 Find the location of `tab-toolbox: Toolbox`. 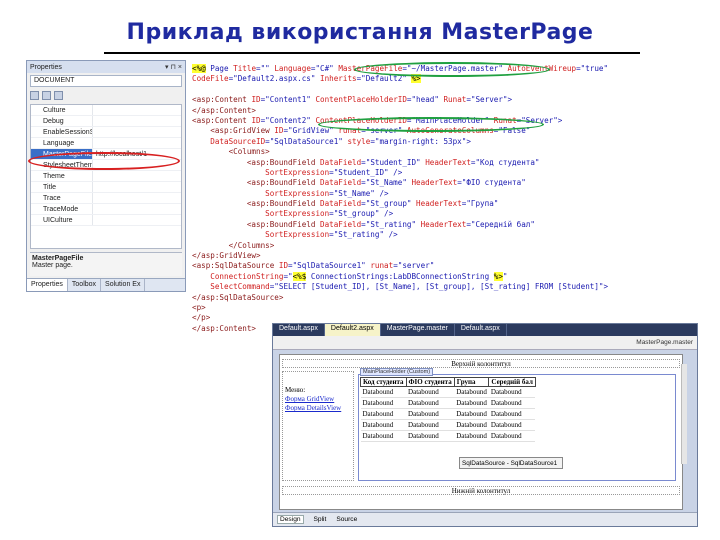

tab-toolbox: Toolbox is located at coordinates (85, 285).